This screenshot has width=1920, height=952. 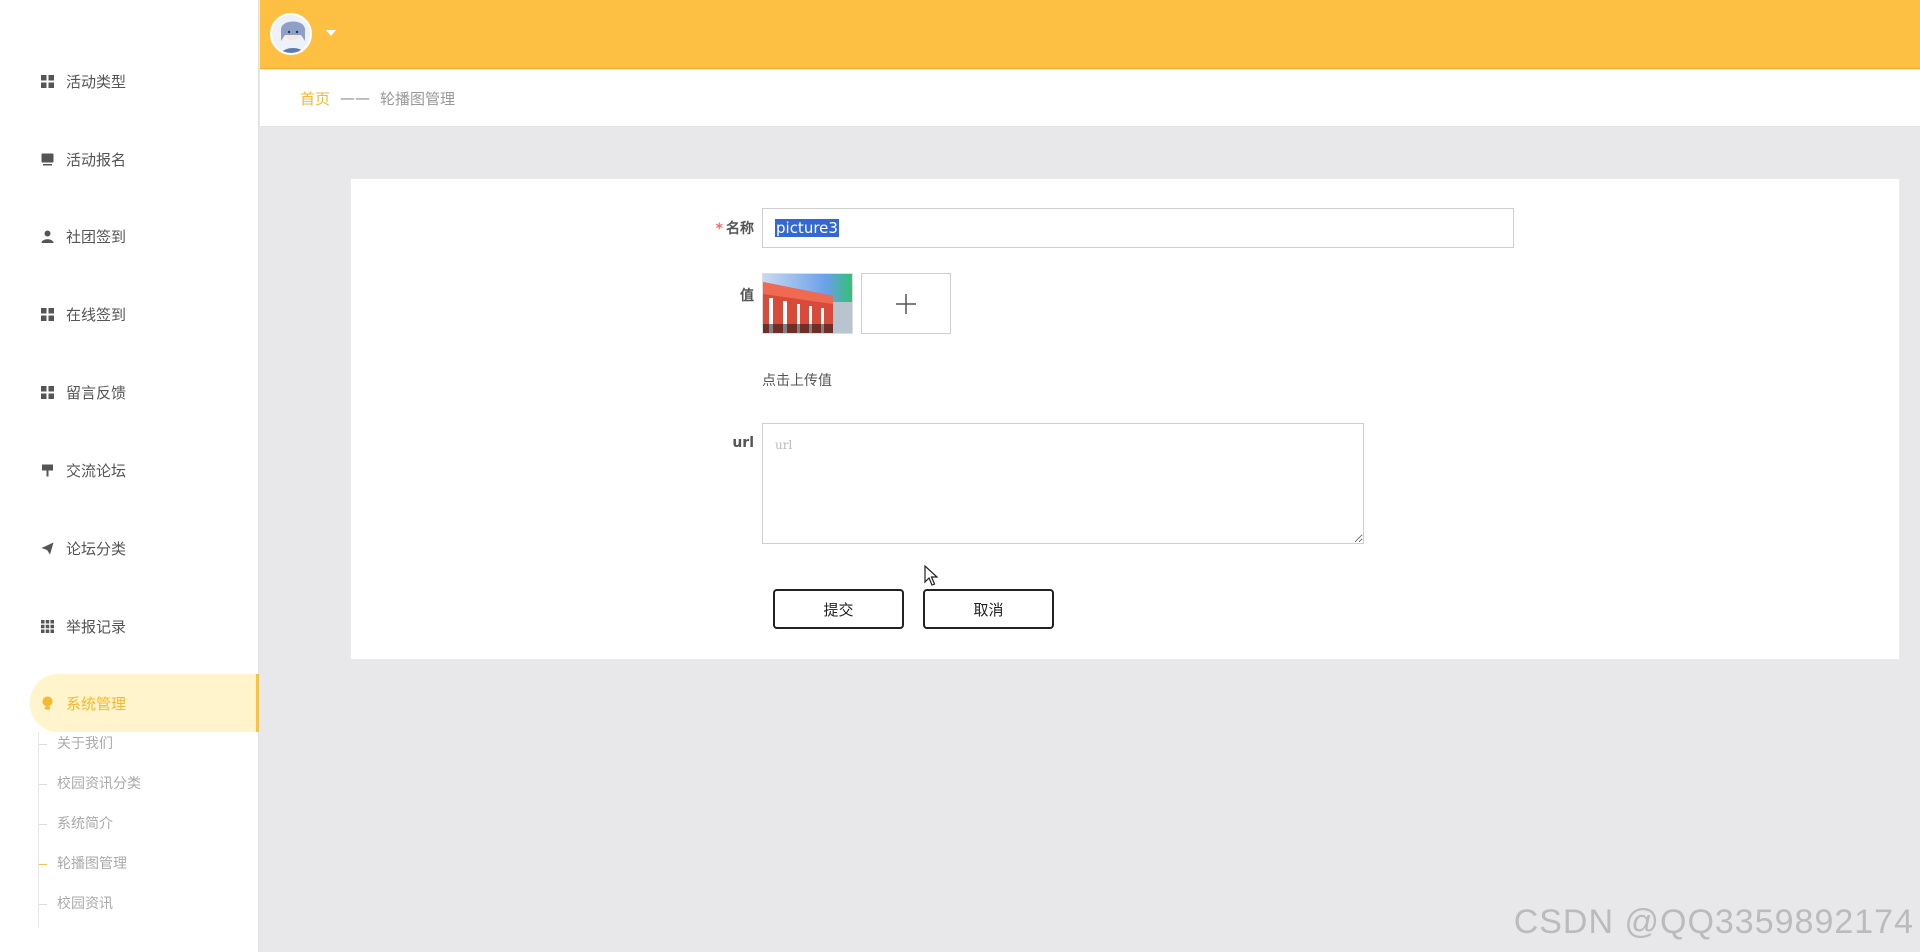 What do you see at coordinates (807, 228) in the screenshot?
I see `name-input-value: picture3` at bounding box center [807, 228].